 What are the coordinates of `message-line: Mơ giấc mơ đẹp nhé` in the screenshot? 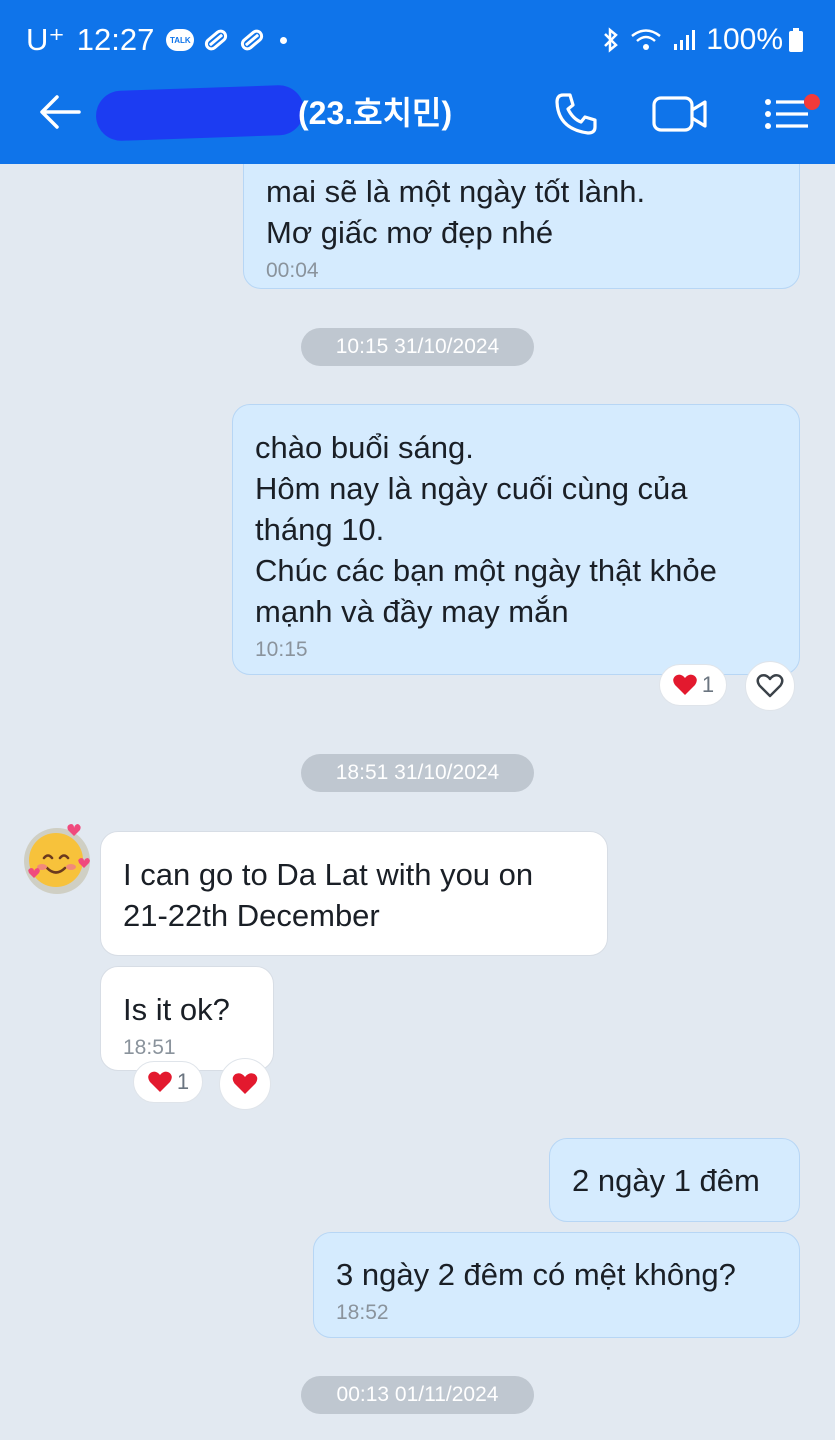 It's located at (410, 232).